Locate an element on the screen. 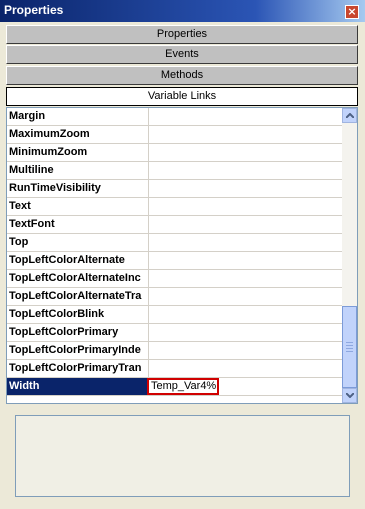  description-panel is located at coordinates (182, 456).